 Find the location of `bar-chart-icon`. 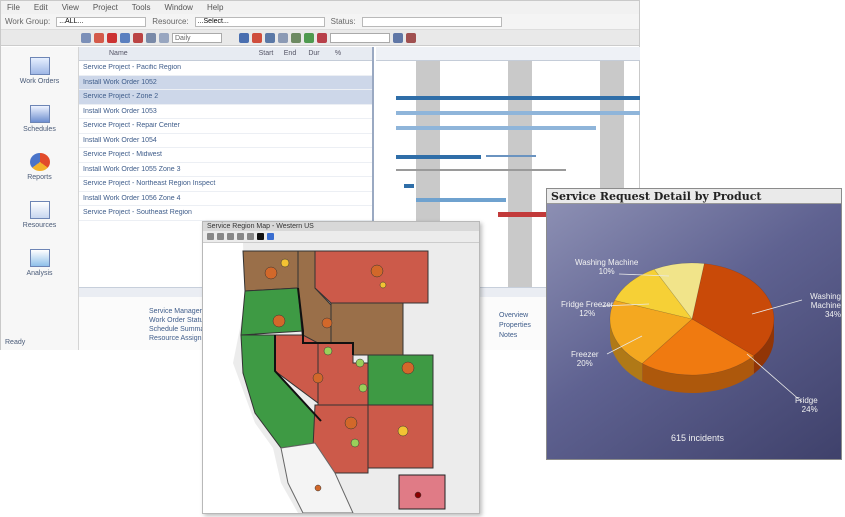

bar-chart-icon is located at coordinates (39, 258).